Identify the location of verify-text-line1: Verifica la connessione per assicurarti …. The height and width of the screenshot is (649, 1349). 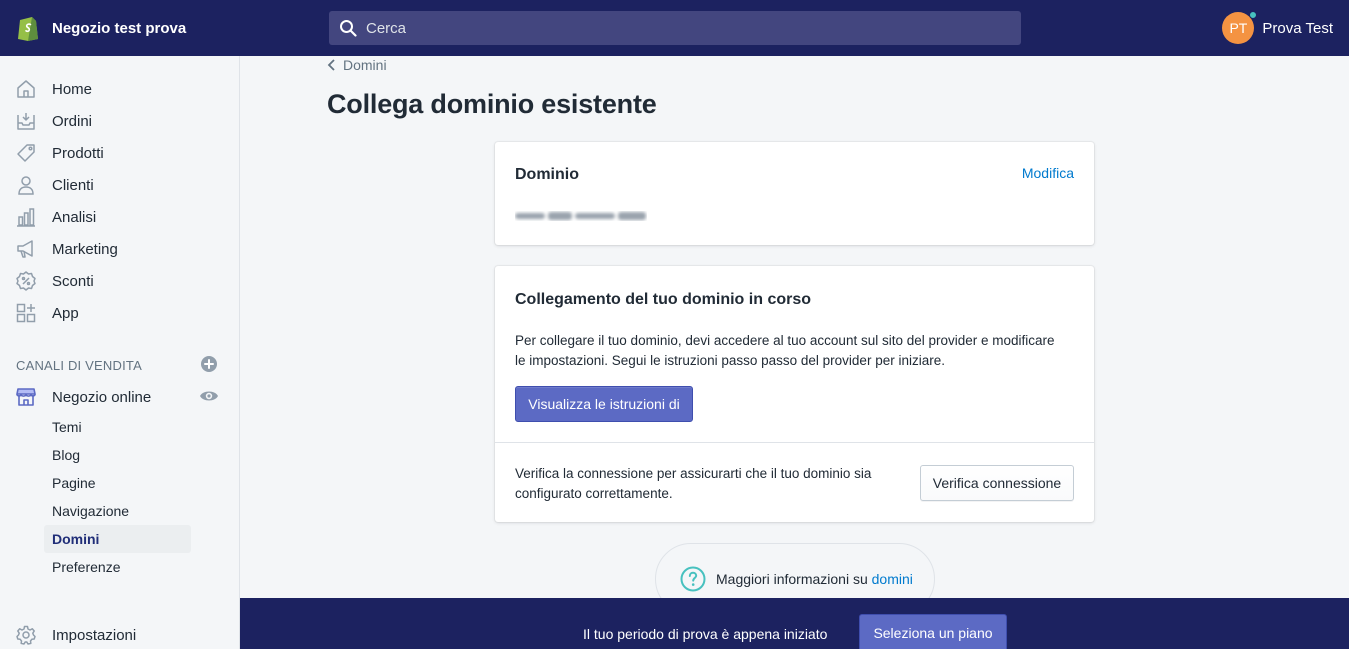
(693, 473).